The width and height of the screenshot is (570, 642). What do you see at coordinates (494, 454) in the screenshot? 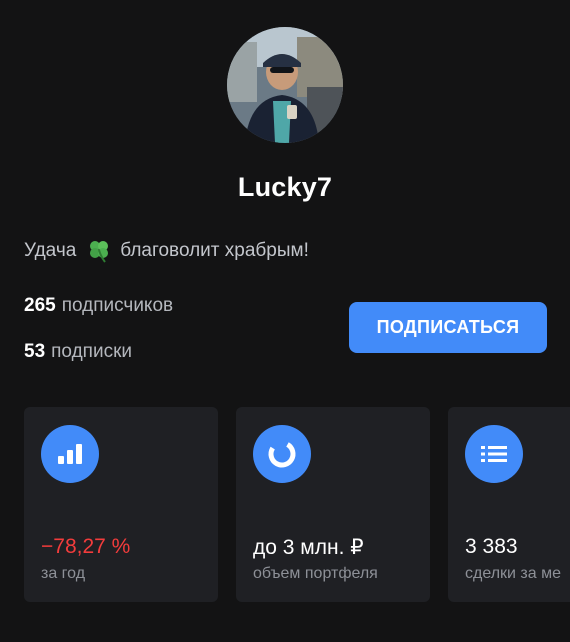
I see `list-icon` at bounding box center [494, 454].